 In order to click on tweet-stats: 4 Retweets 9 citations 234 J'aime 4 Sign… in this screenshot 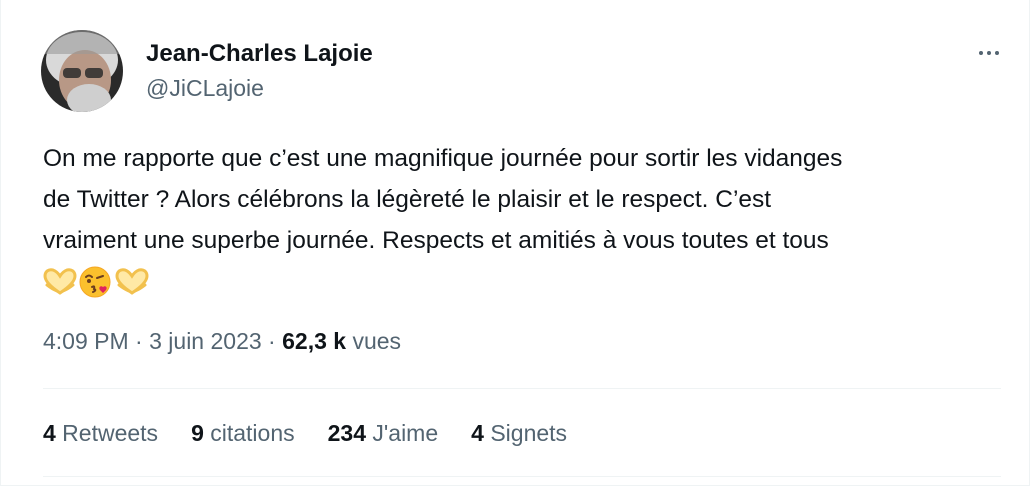, I will do `click(321, 433)`.